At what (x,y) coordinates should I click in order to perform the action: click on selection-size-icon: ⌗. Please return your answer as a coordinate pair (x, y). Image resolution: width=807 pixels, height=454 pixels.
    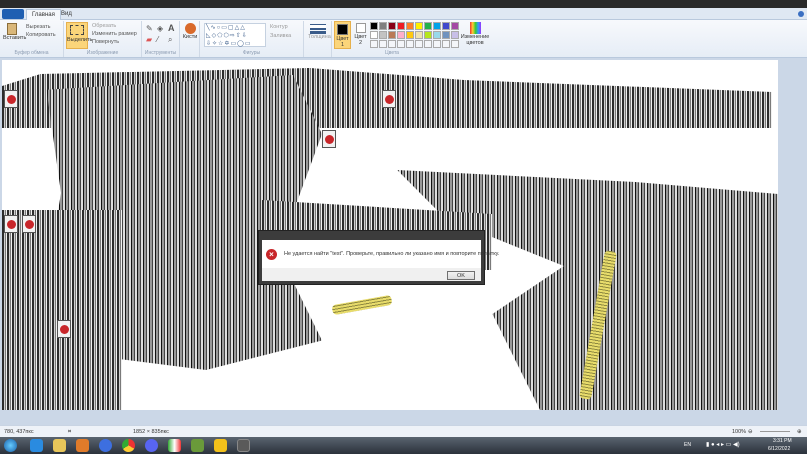
    Looking at the image, I should click on (70, 432).